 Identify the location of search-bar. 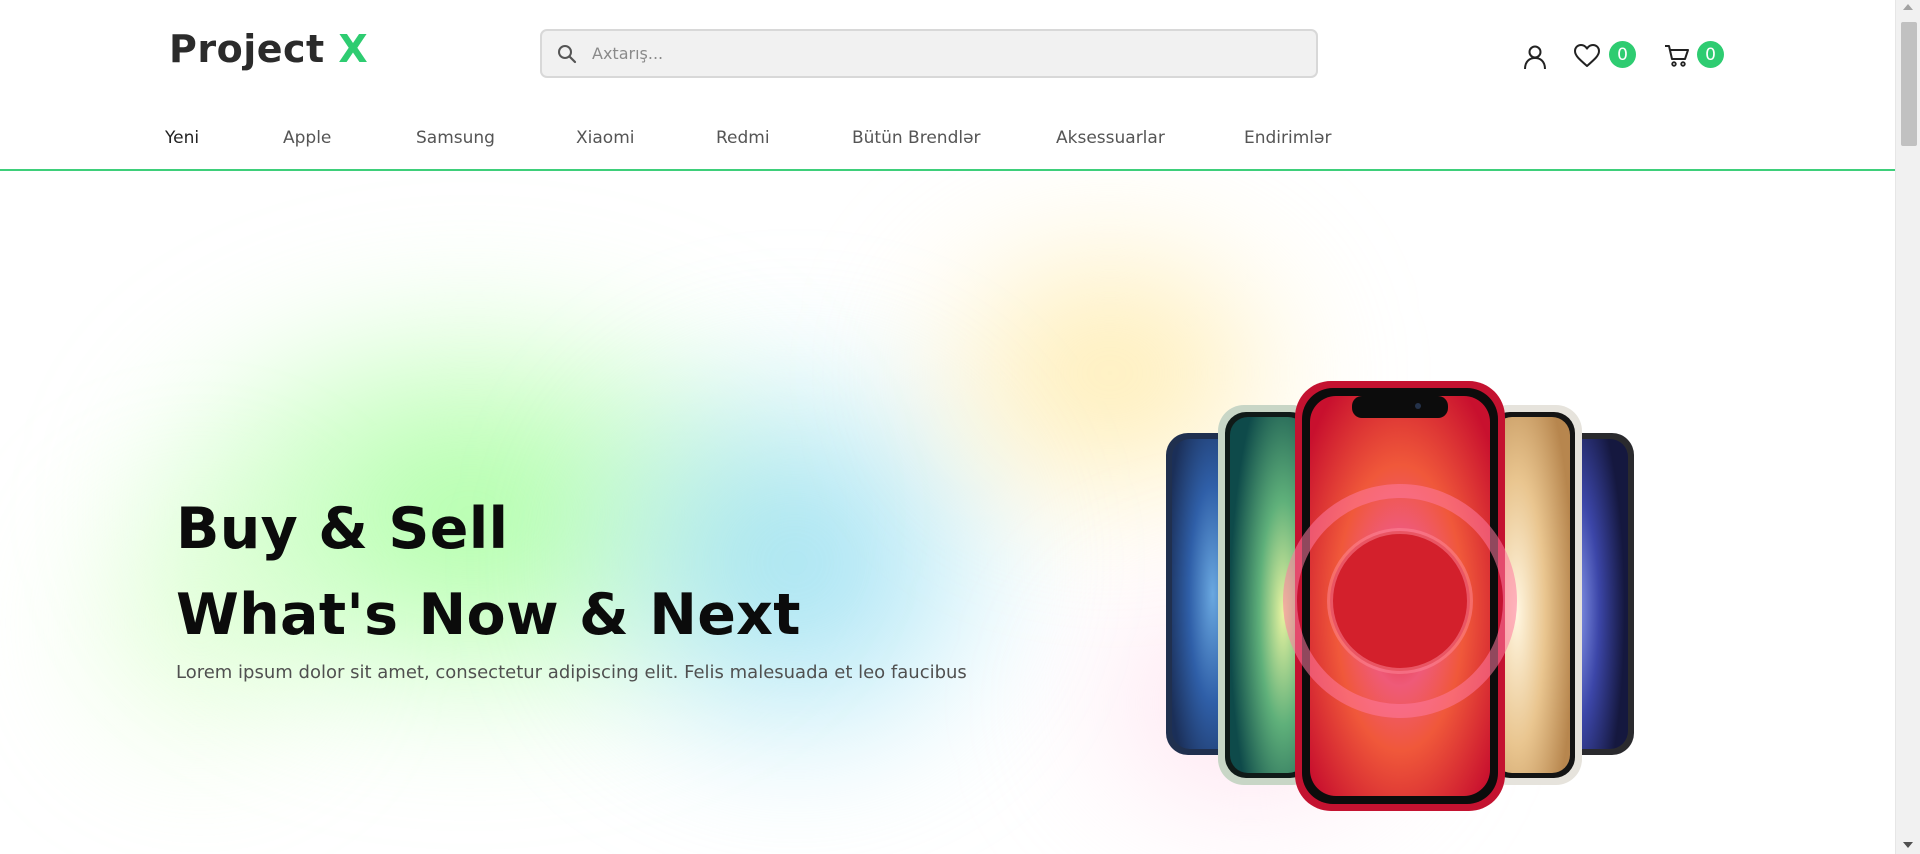
(929, 53).